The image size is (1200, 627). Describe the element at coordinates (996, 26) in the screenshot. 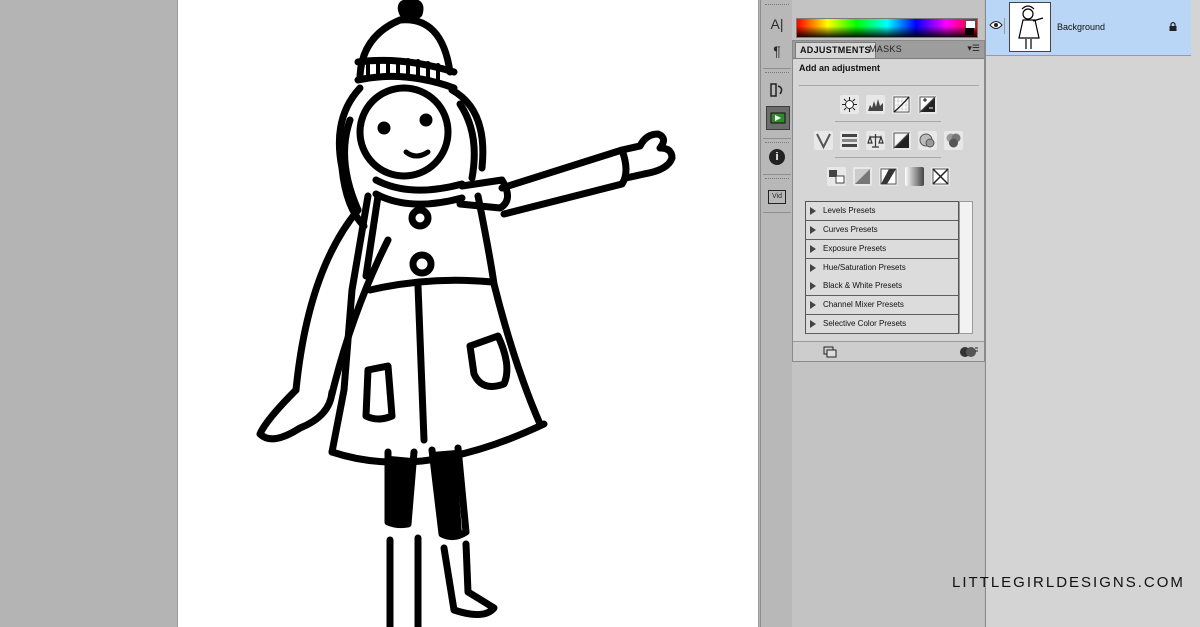

I see `visibility-eye-icon` at that location.